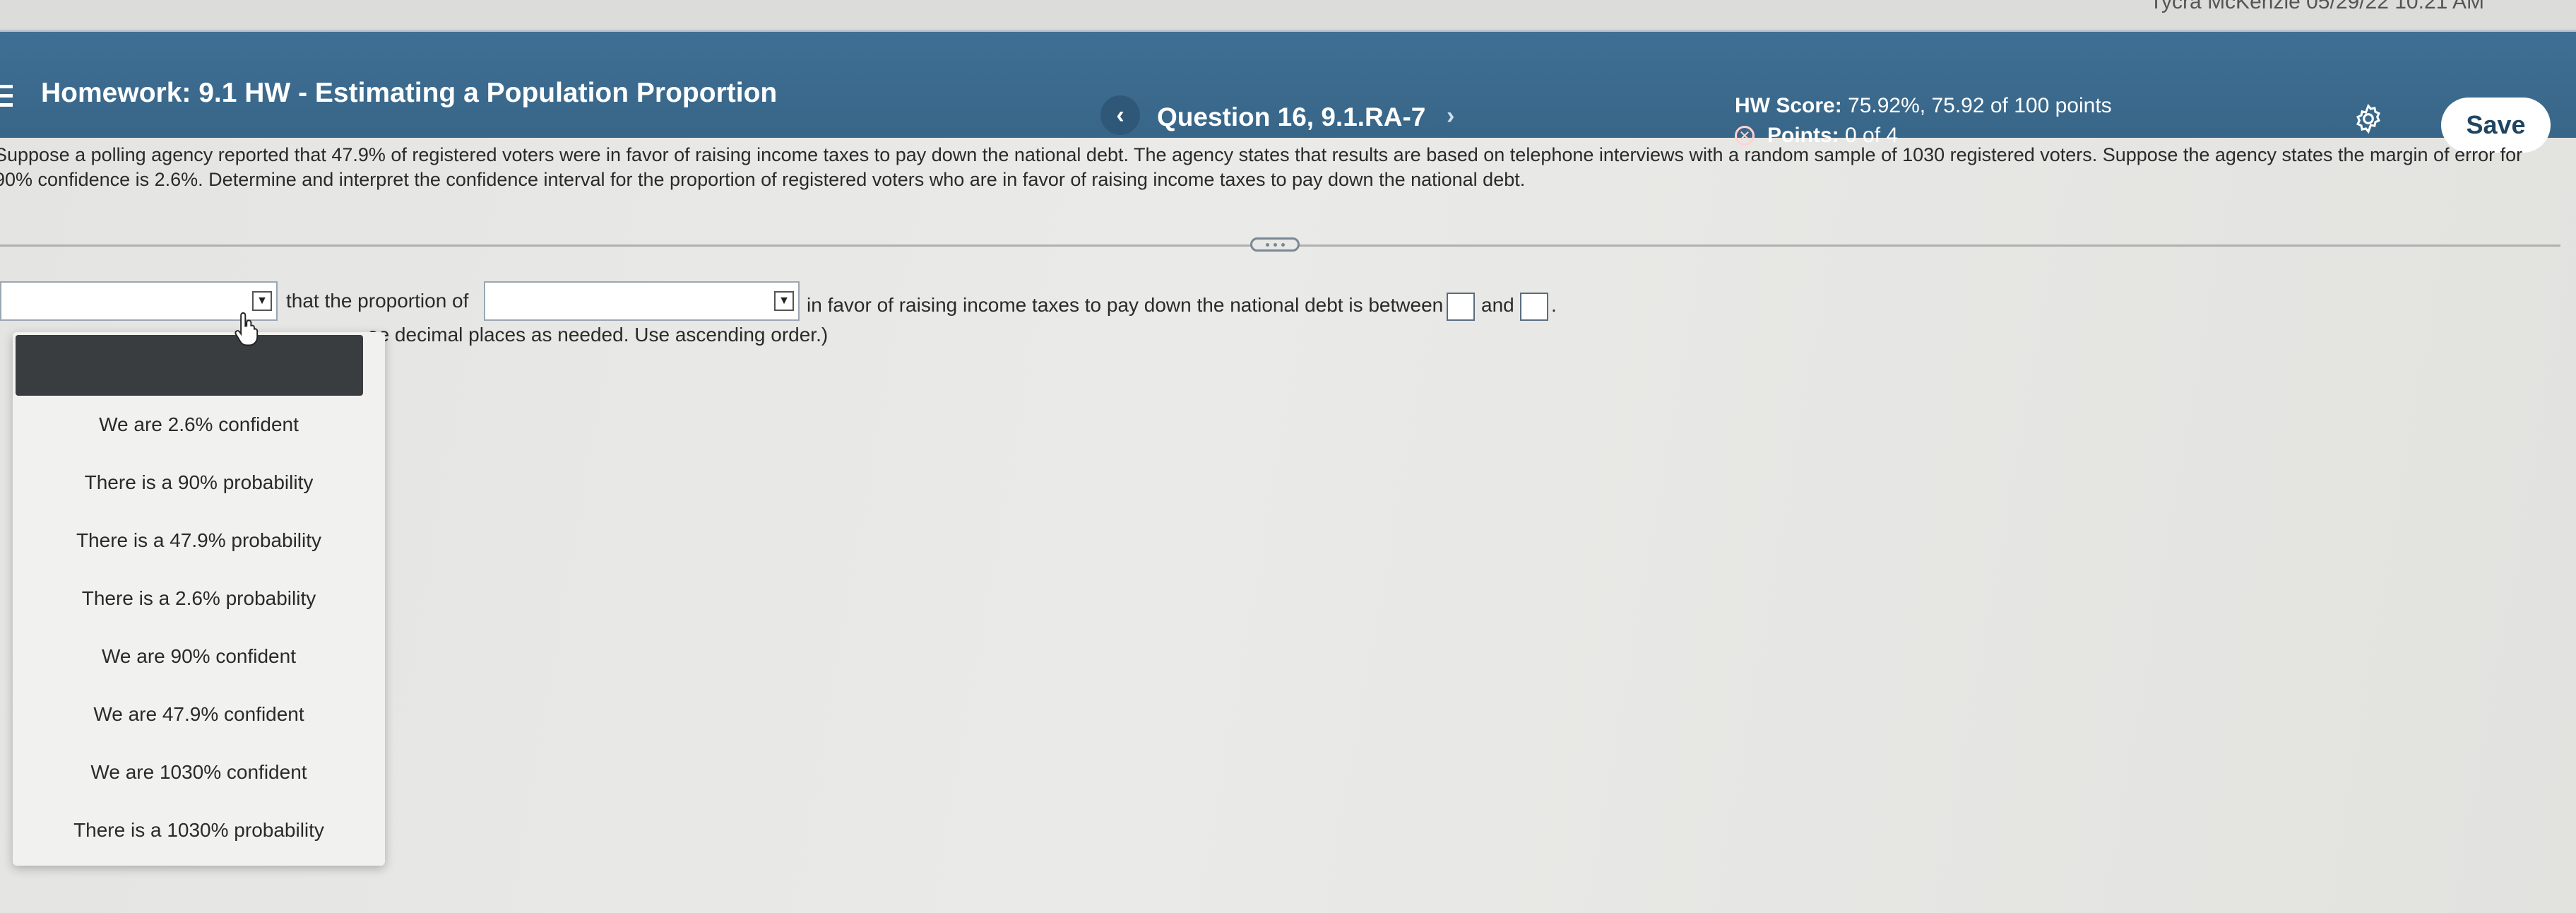  I want to click on settings-gear-icon, so click(2368, 119).